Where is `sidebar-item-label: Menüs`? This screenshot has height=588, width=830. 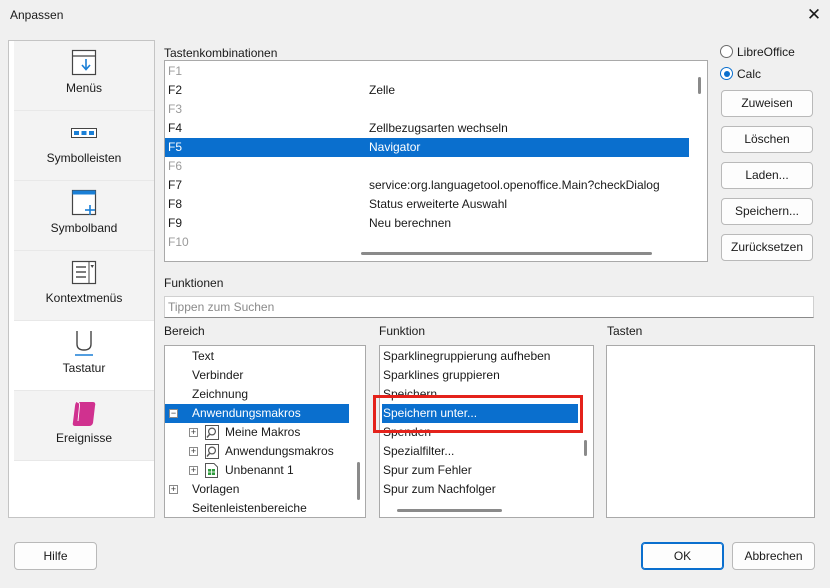
sidebar-item-label: Menüs is located at coordinates (84, 88).